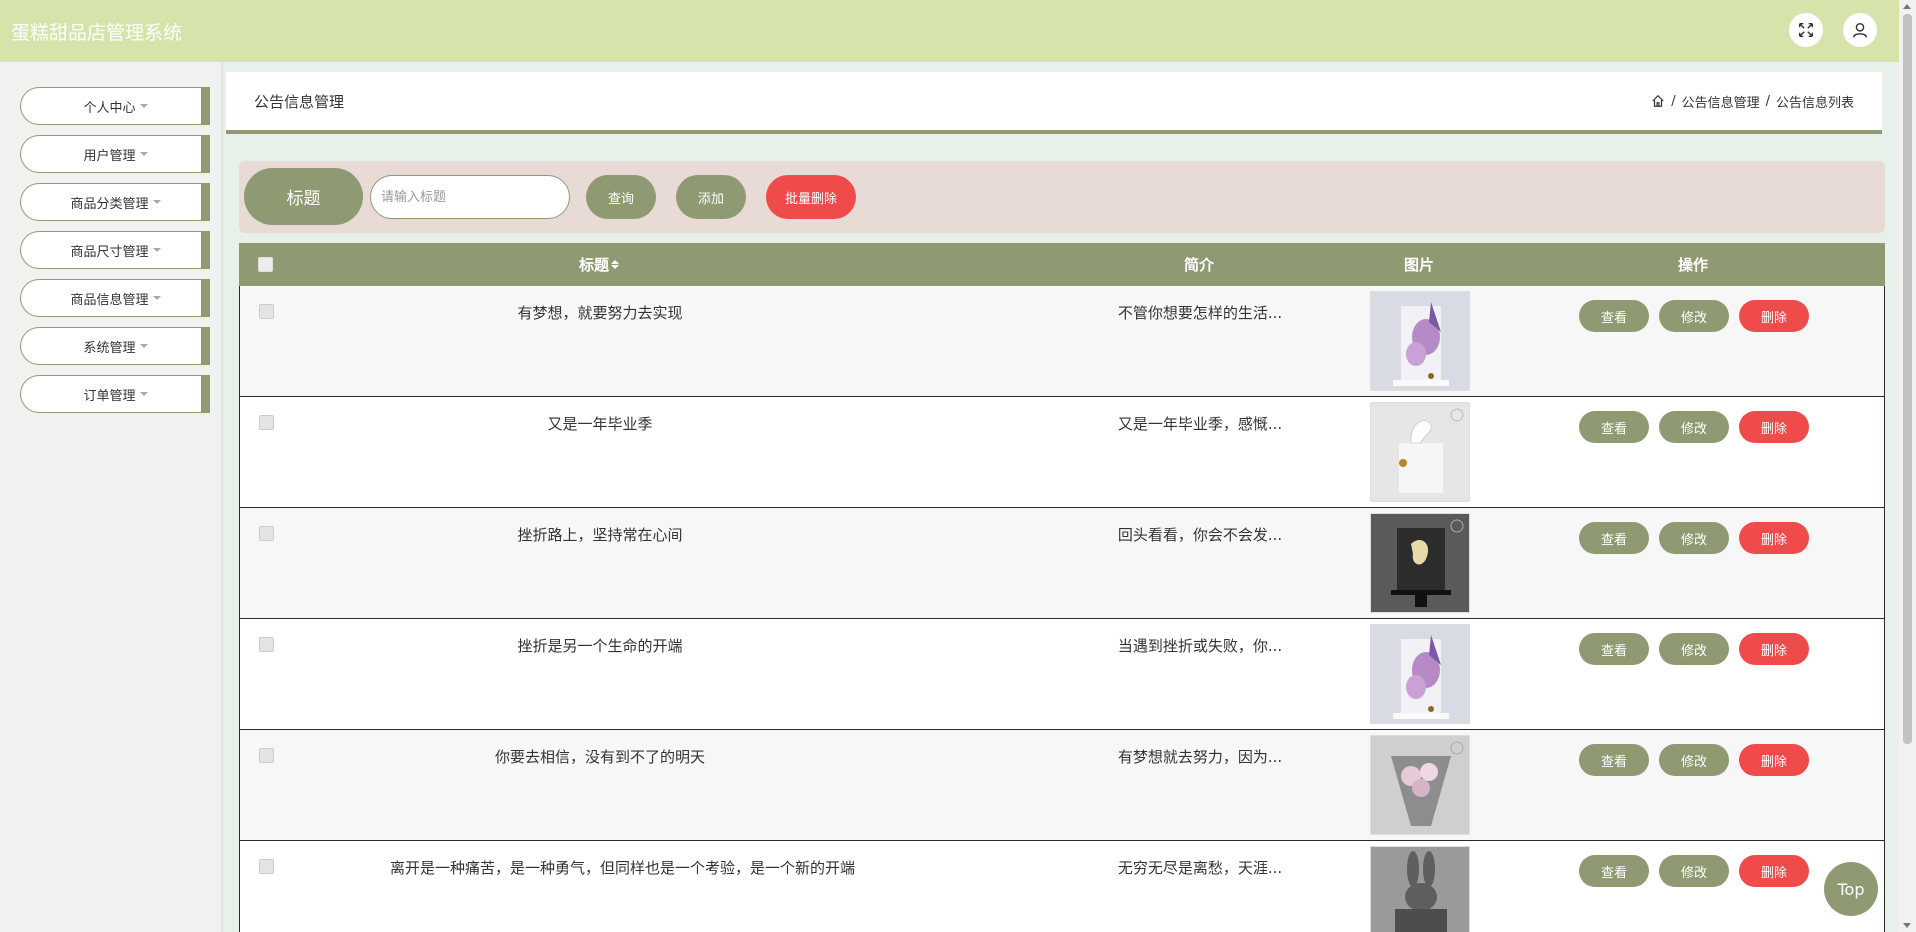 The height and width of the screenshot is (932, 1916). I want to click on sidebar-item-size-management: 商品尺寸管理, so click(115, 250).